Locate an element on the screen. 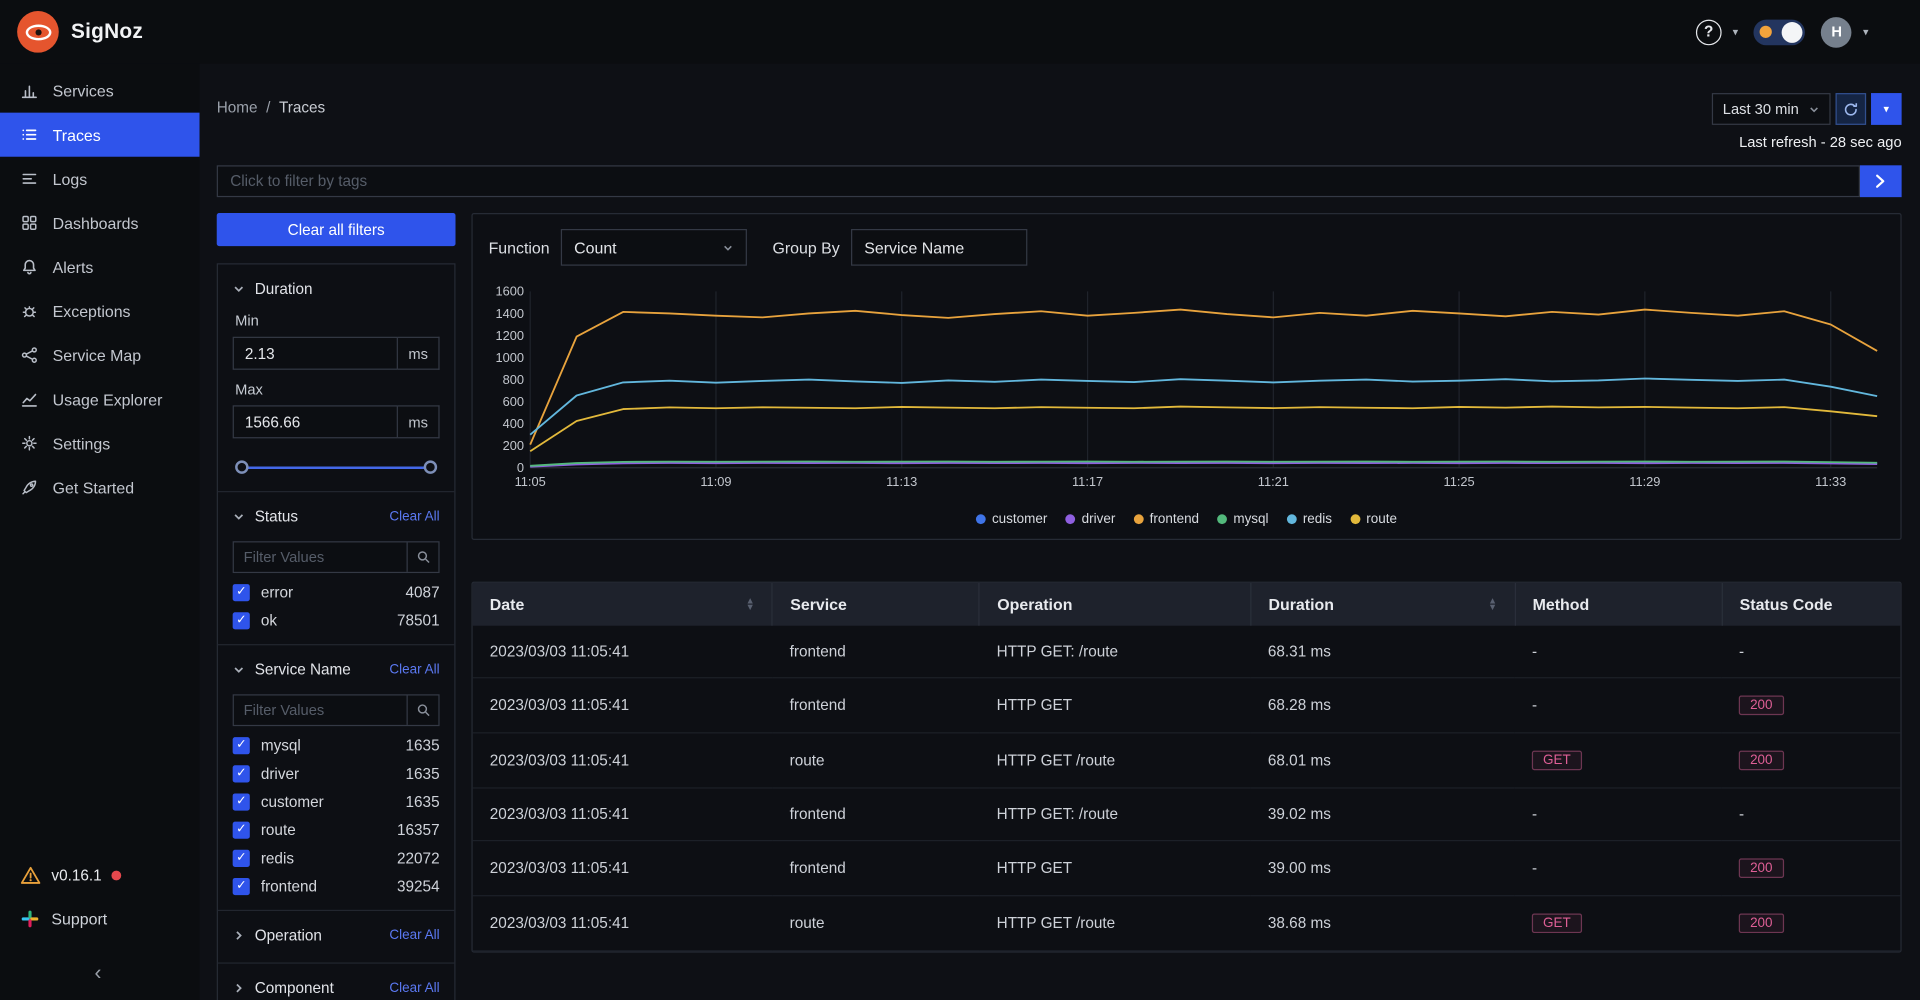 This screenshot has width=1920, height=1000. bug-icon is located at coordinates (30, 311).